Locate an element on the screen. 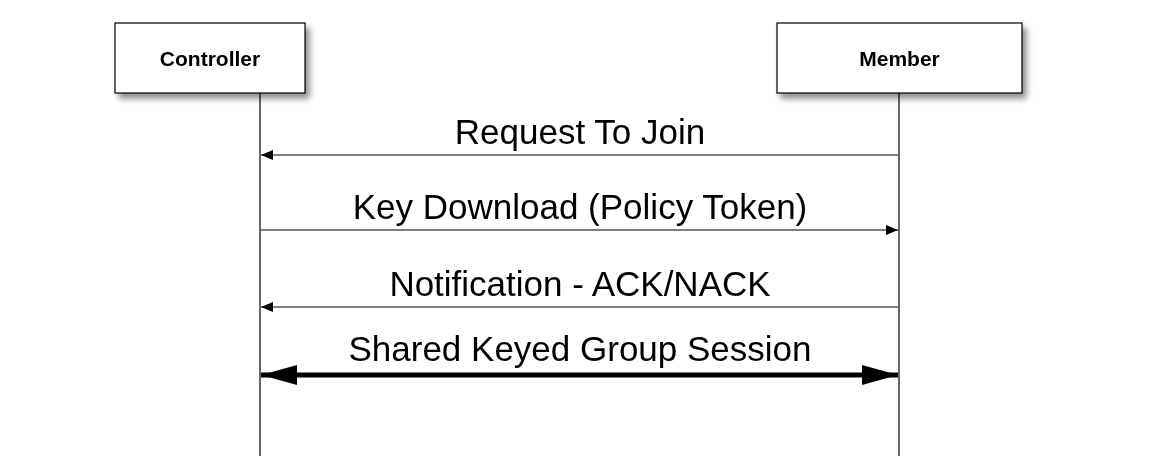 This screenshot has width=1151, height=470. participant-label: Controller is located at coordinates (210, 58).